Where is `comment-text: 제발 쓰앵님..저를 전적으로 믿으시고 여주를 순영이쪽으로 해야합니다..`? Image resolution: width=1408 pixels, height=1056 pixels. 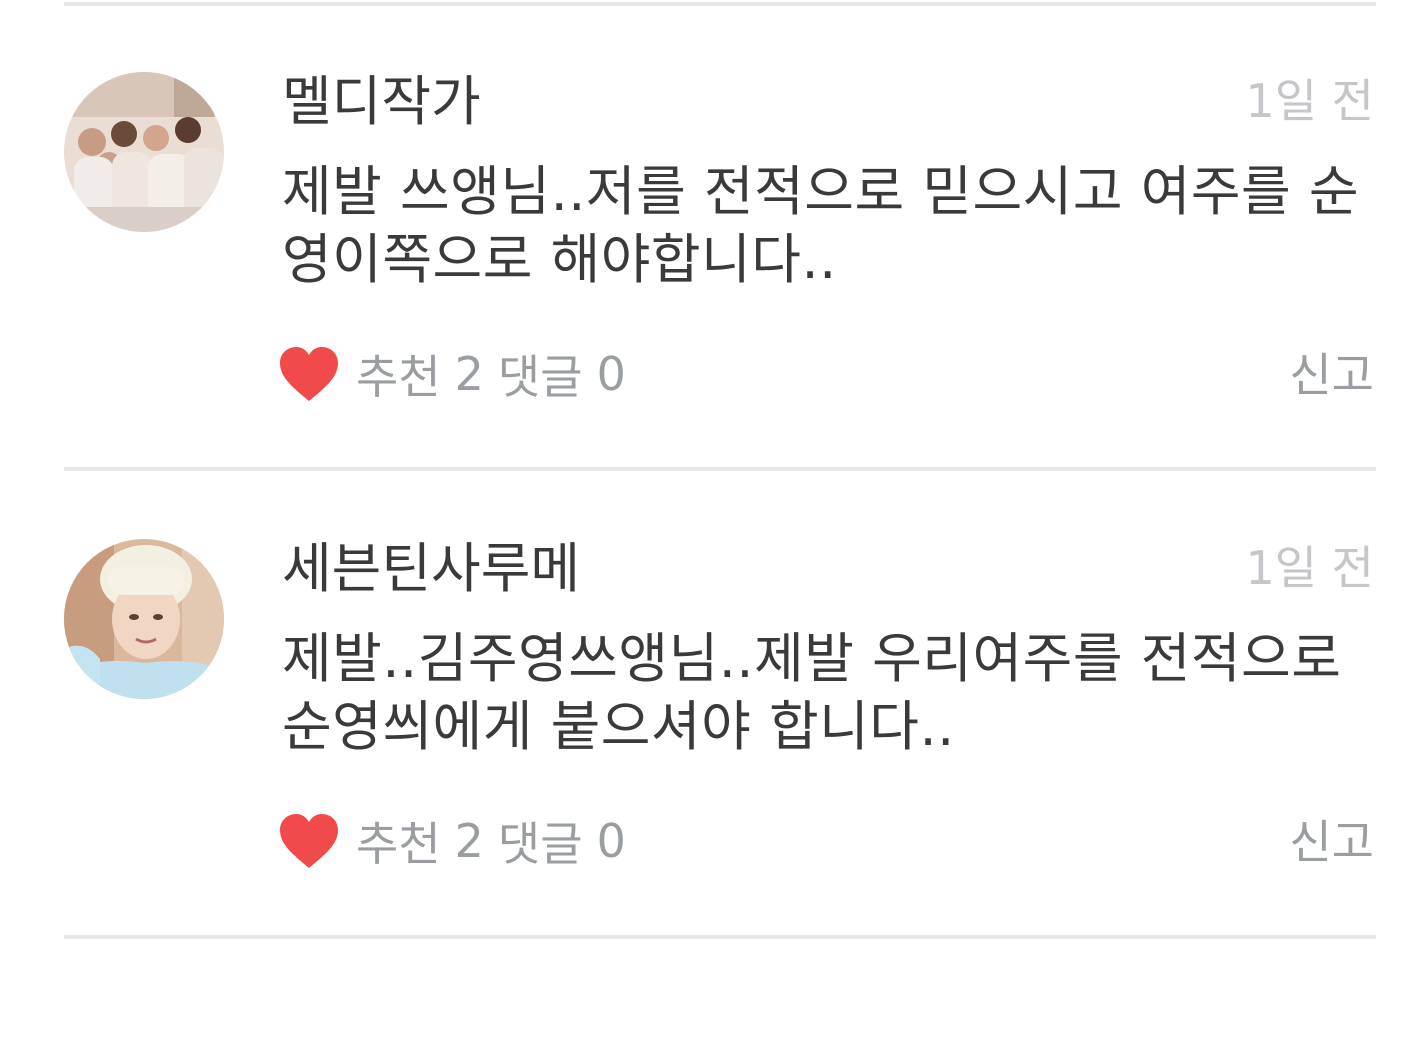 comment-text: 제발 쓰앵님..저를 전적으로 믿으시고 여주를 순영이쪽으로 해야합니다.. is located at coordinates (821, 225).